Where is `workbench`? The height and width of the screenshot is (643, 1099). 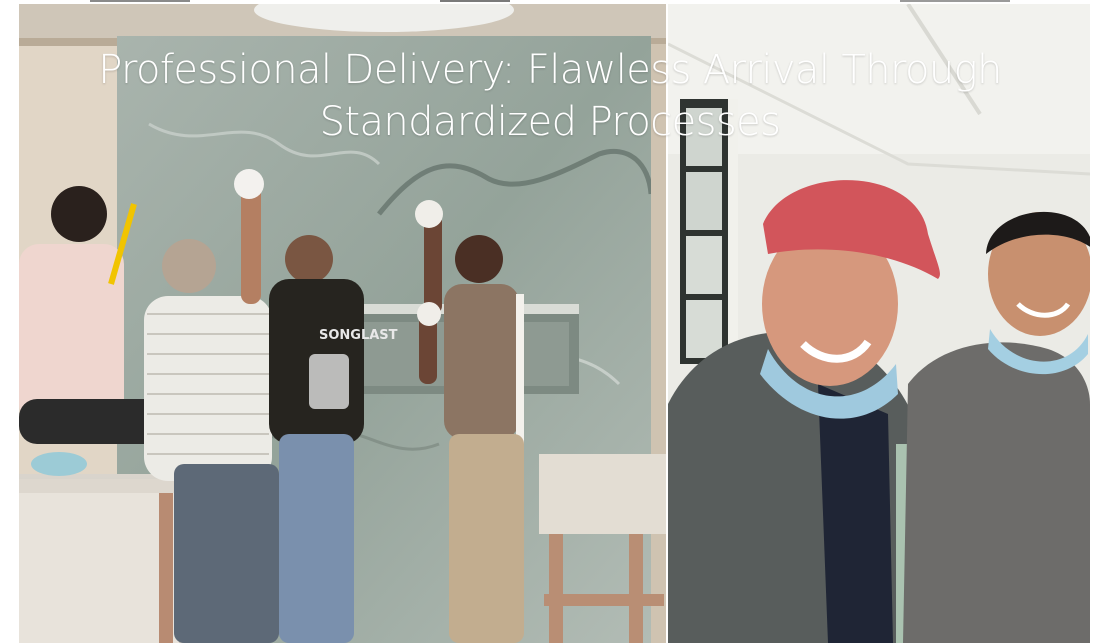
workbench is located at coordinates (99, 568).